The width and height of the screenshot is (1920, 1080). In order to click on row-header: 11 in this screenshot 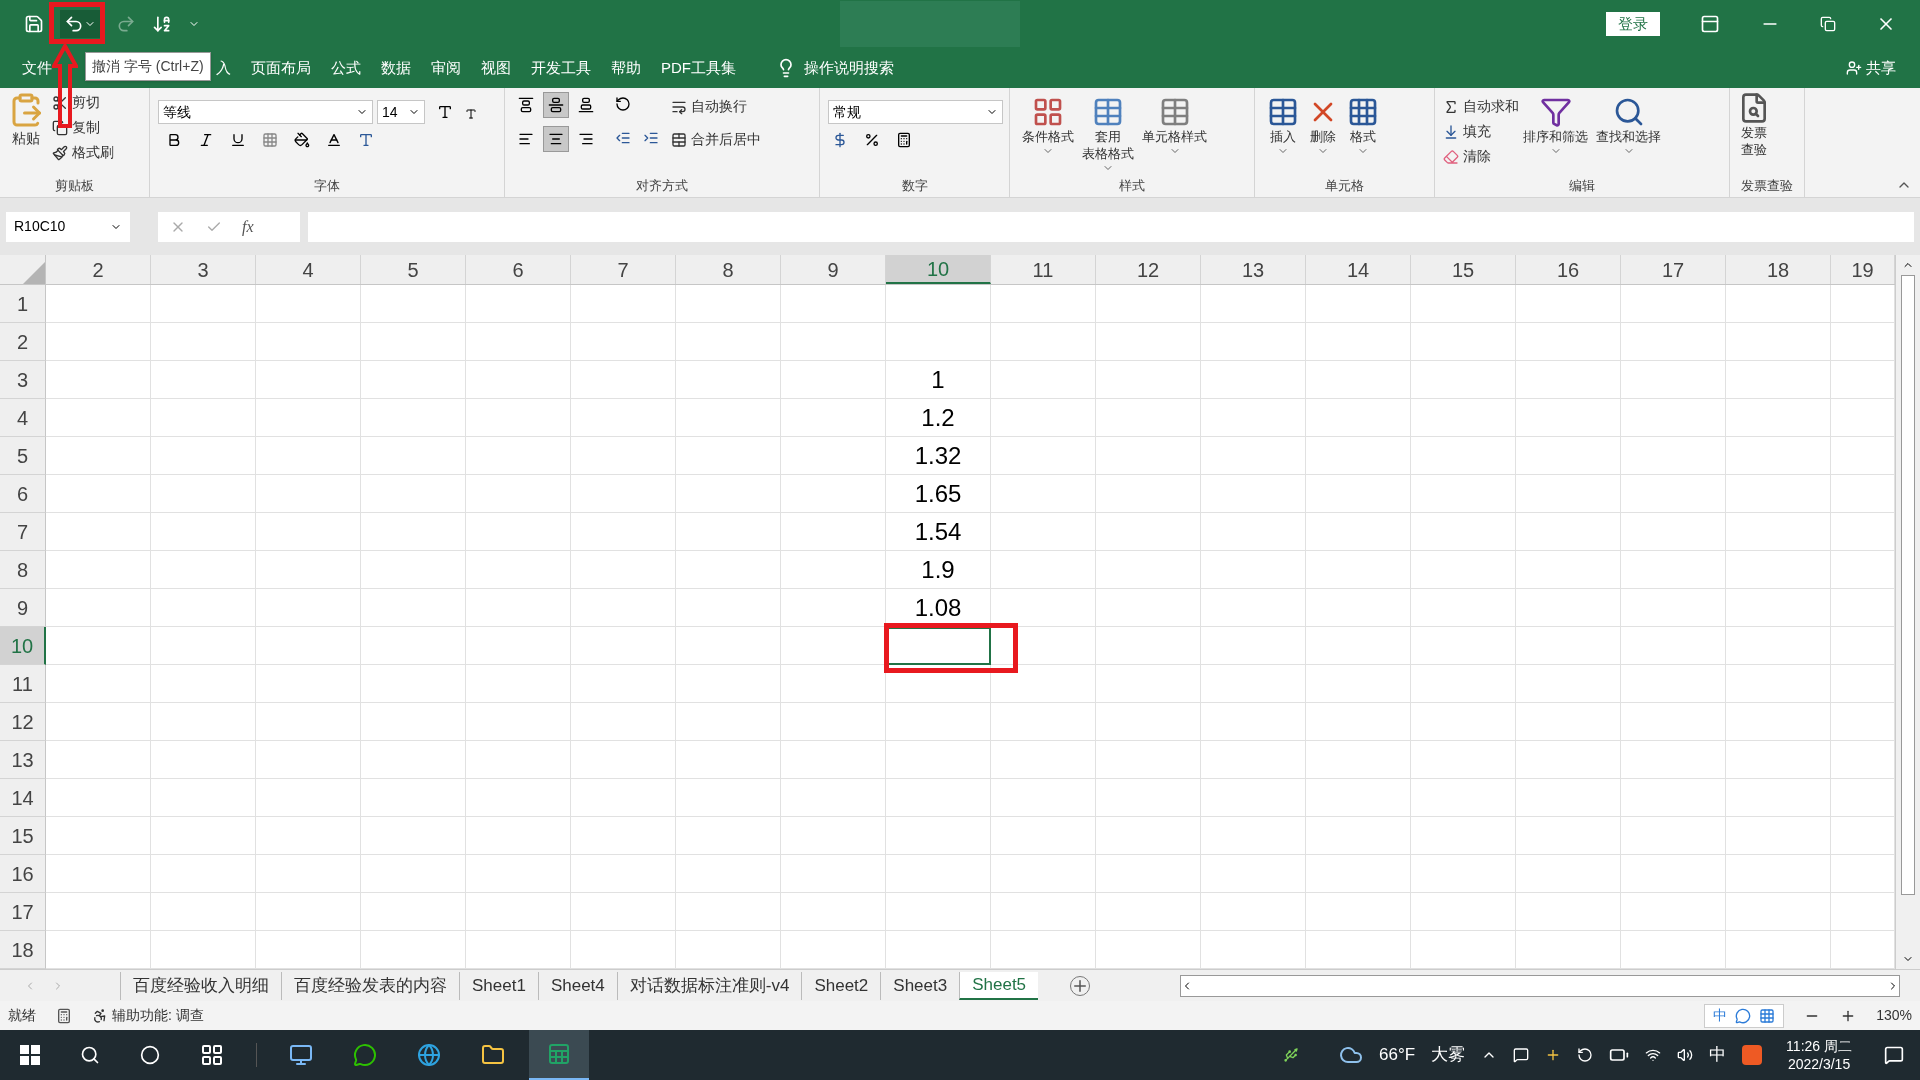, I will do `click(23, 684)`.